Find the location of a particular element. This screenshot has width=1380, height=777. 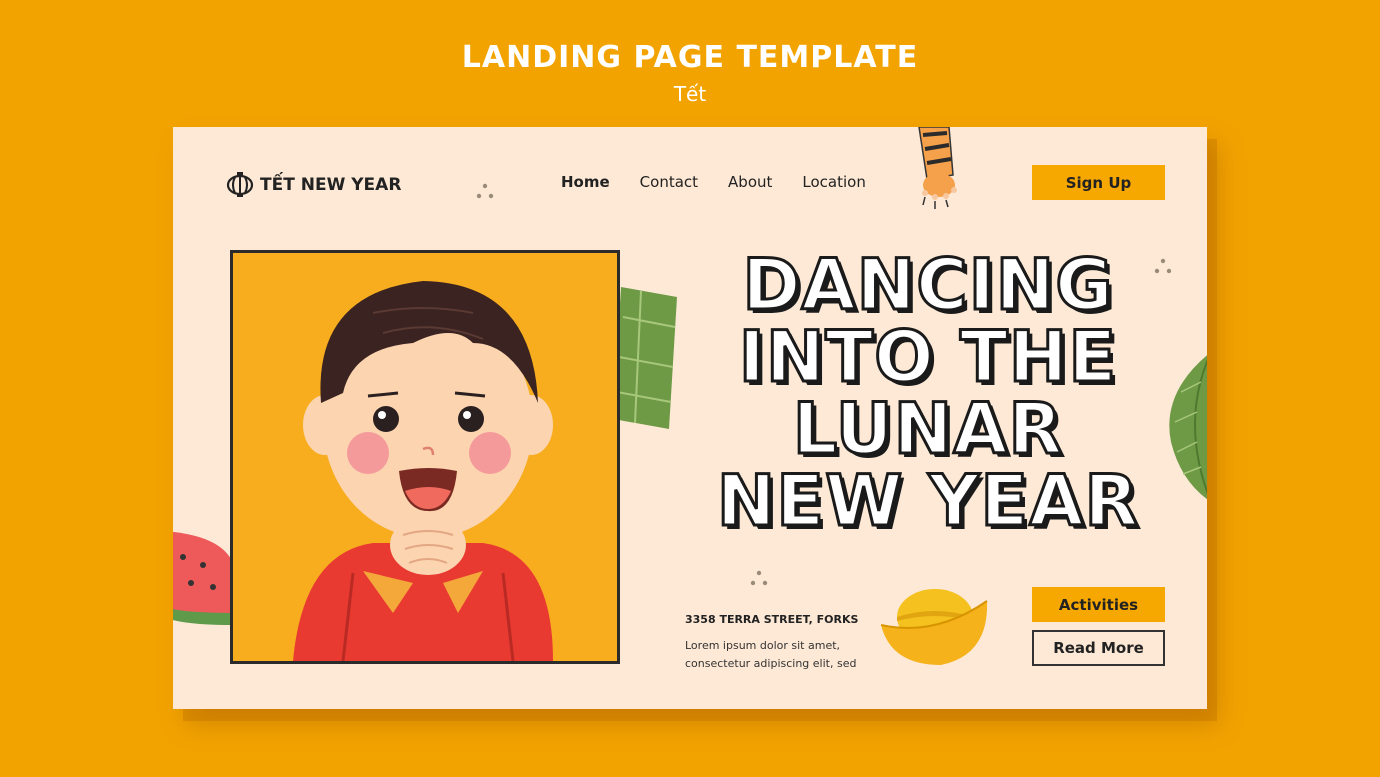

headline-line: NEW YEAR is located at coordinates (927, 501).